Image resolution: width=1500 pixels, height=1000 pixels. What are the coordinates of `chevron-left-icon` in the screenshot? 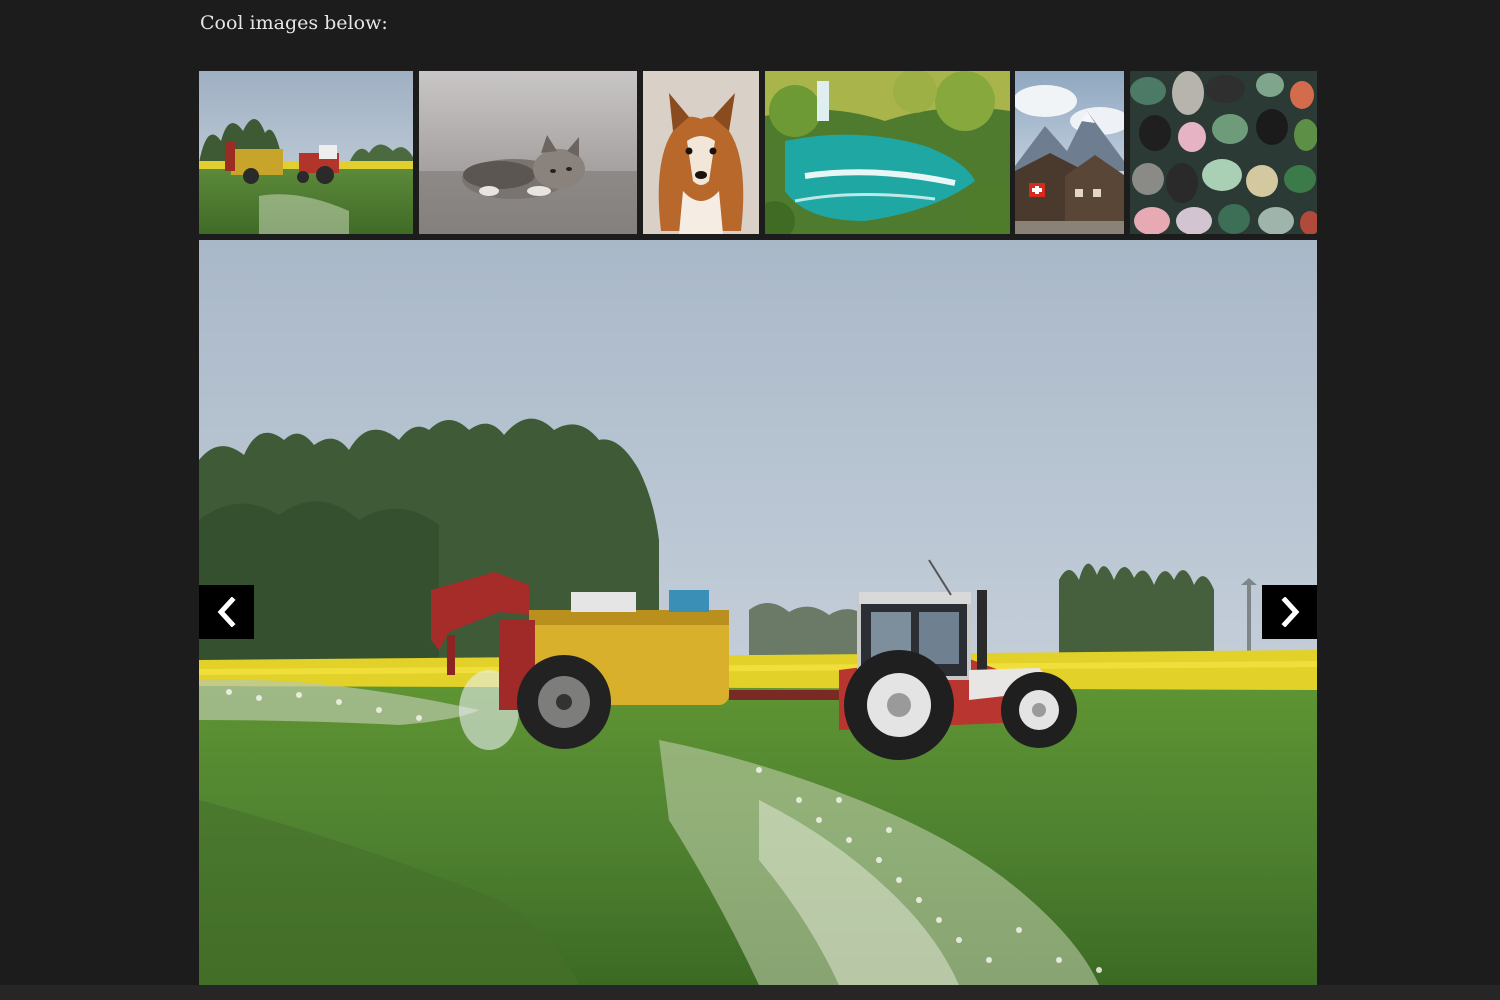 It's located at (226, 612).